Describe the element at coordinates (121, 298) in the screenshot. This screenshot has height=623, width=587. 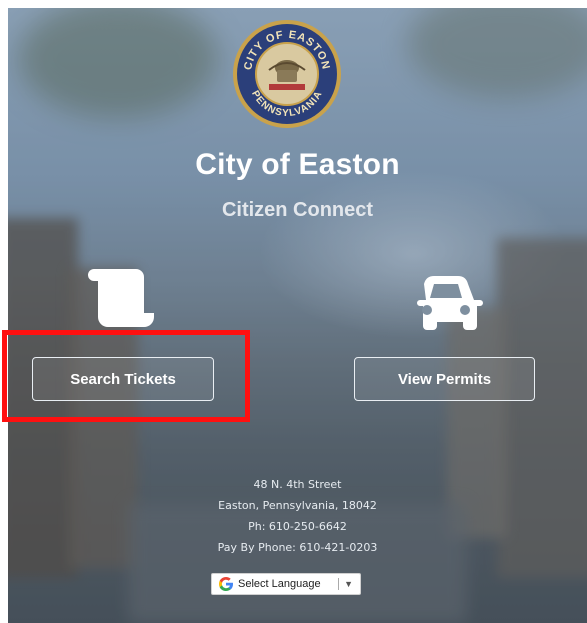
I see `scroll-icon` at that location.